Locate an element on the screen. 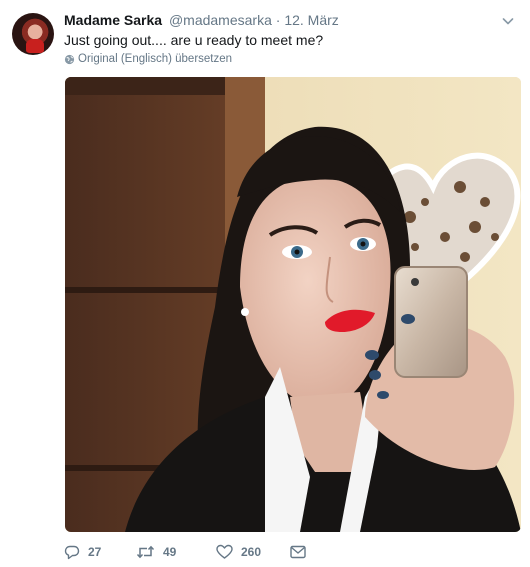 The height and width of the screenshot is (567, 530). heart-icon is located at coordinates (224, 551).